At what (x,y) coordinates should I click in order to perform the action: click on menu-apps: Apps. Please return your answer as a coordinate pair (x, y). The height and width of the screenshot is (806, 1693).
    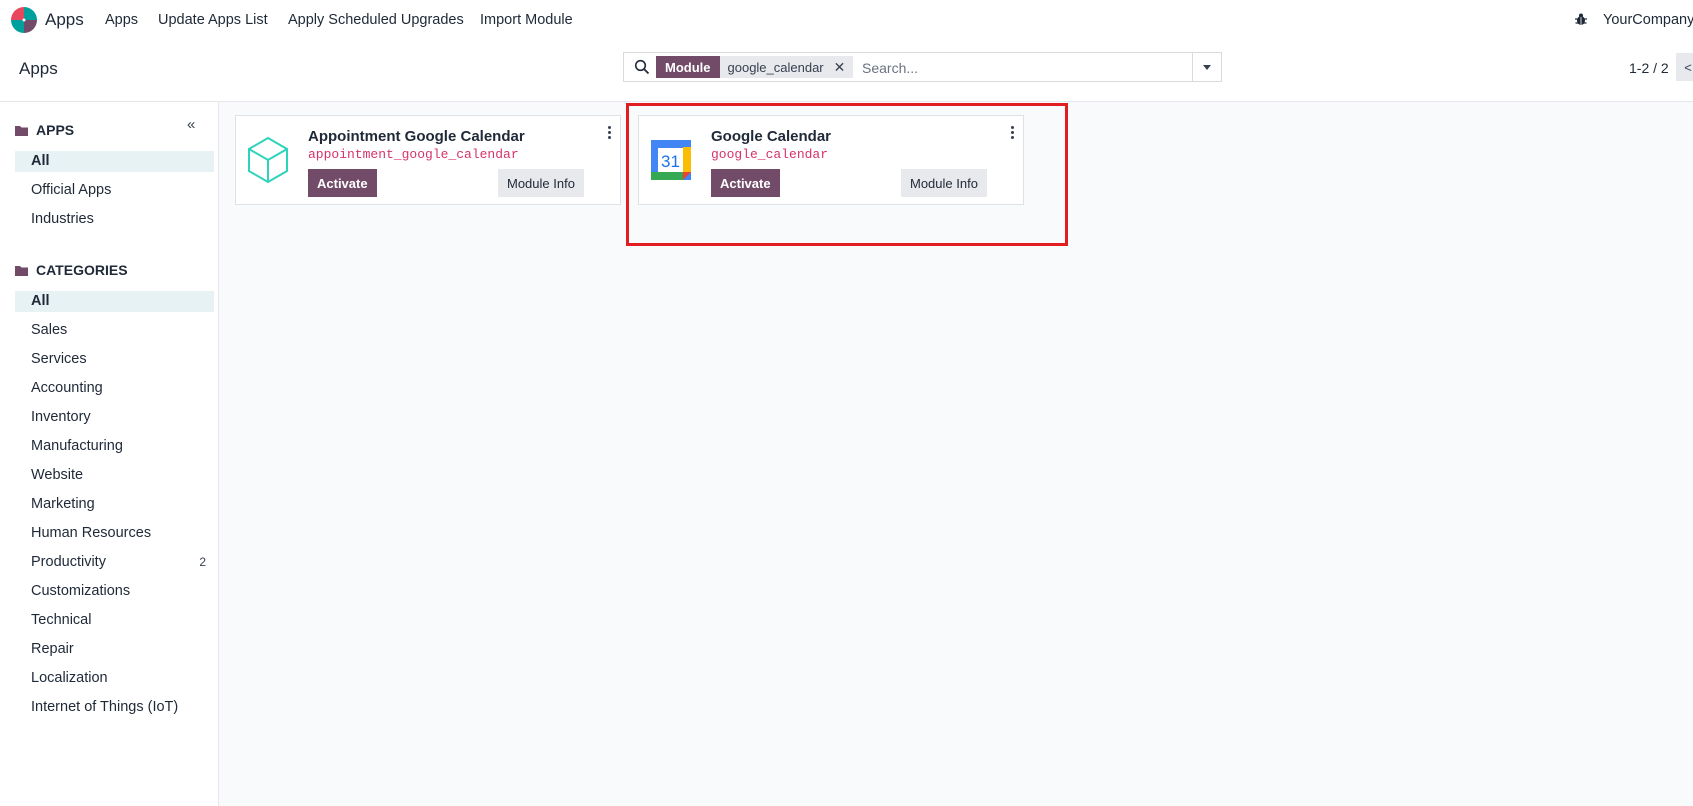
    Looking at the image, I should click on (121, 20).